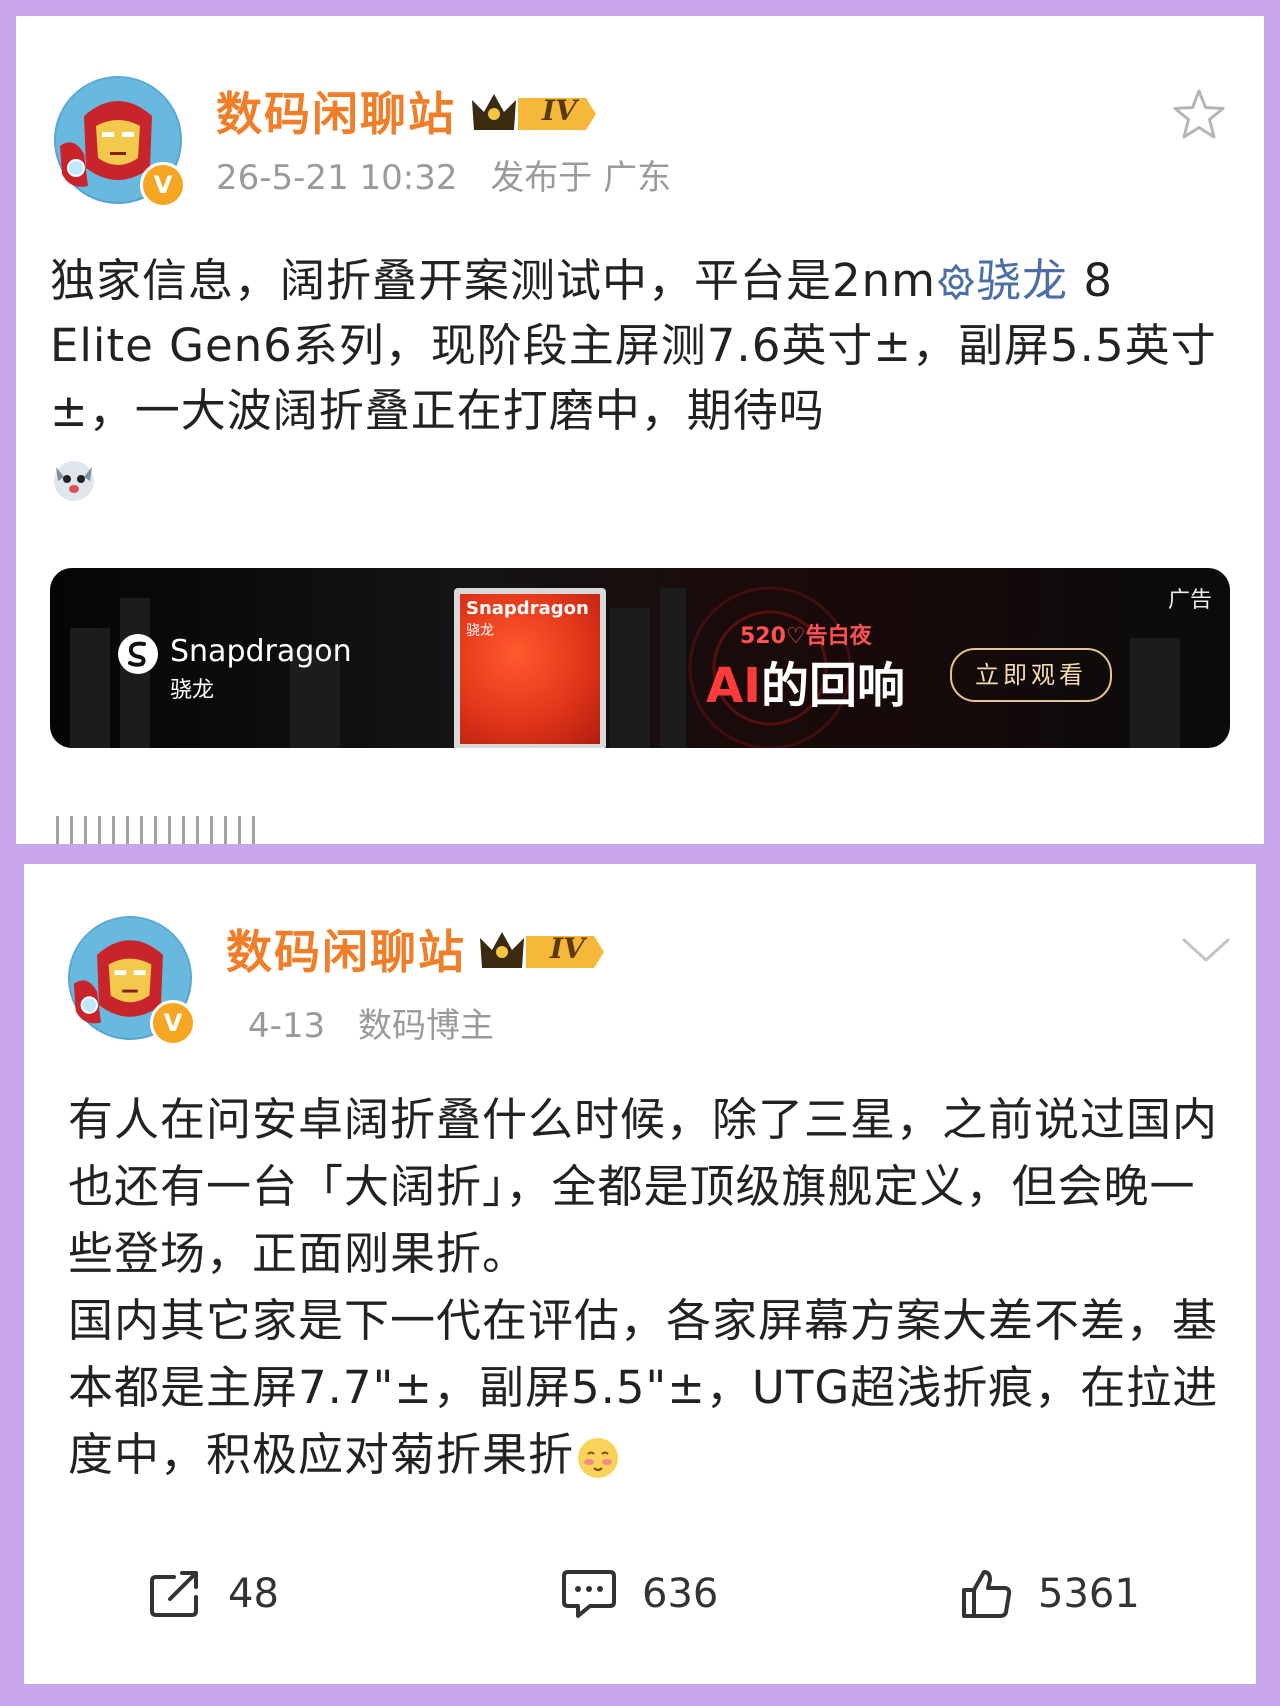  I want to click on ad-brand: Snapdragon, so click(261, 651).